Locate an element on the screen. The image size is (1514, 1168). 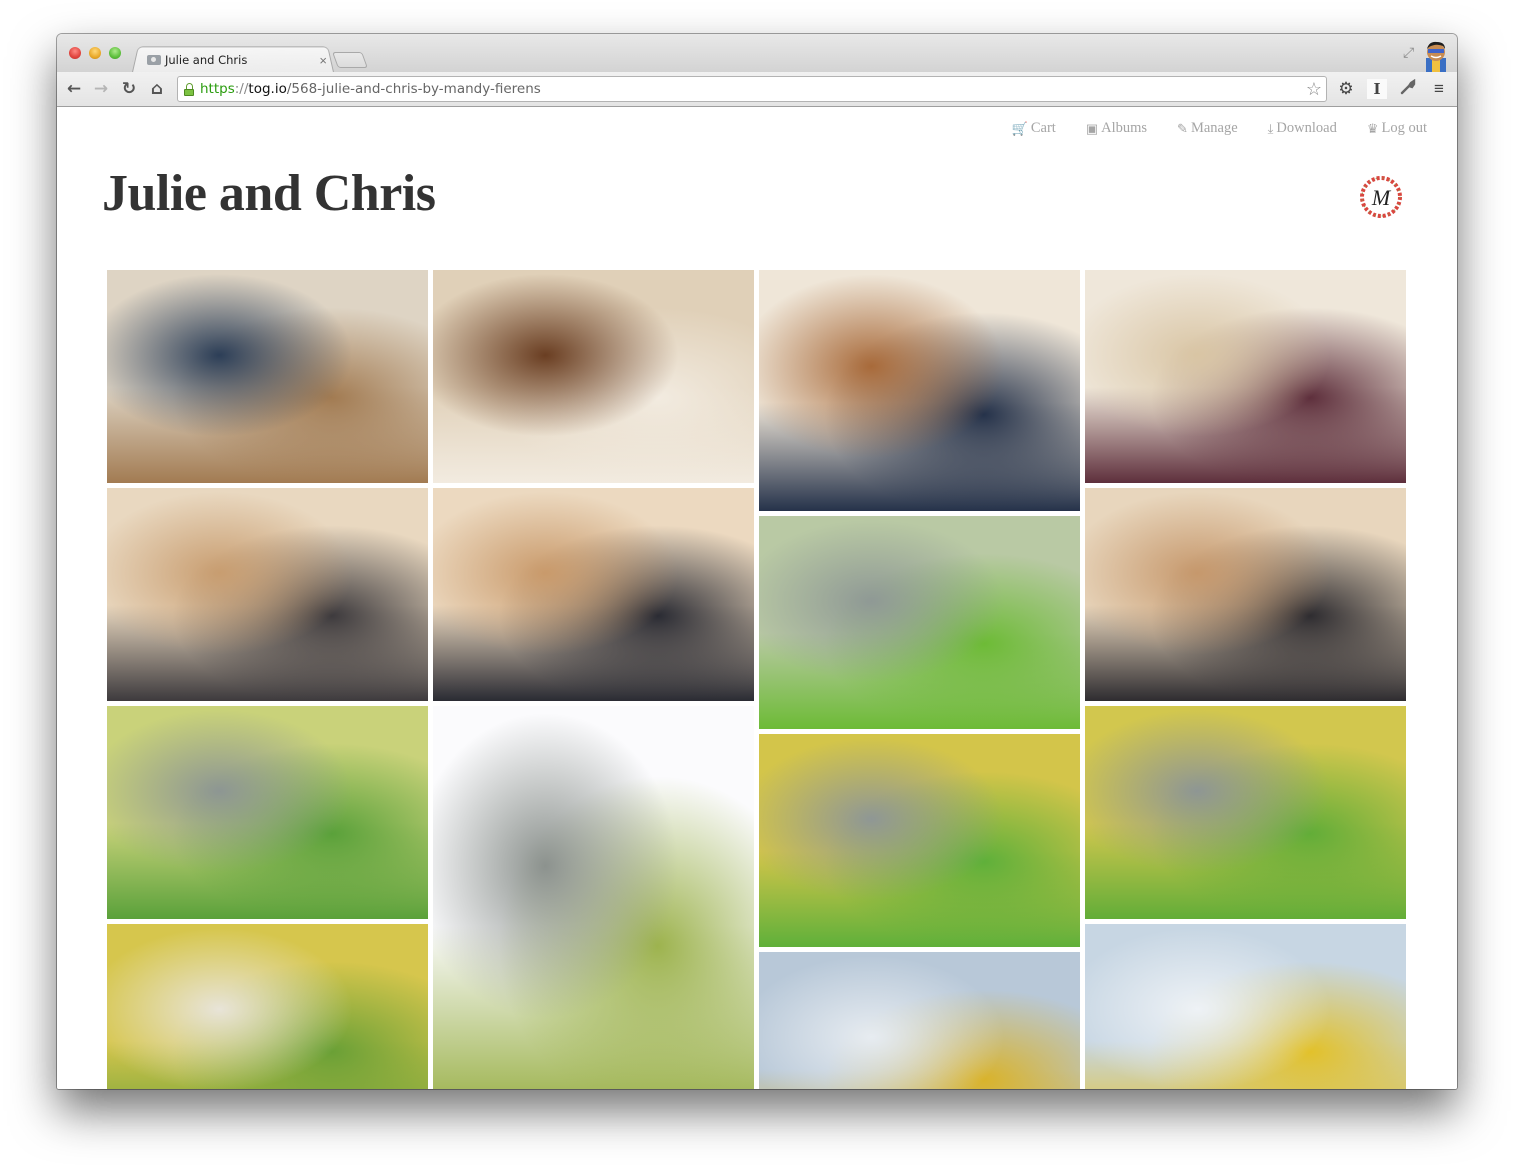
menu-icon: ≡ is located at coordinates (1439, 89).